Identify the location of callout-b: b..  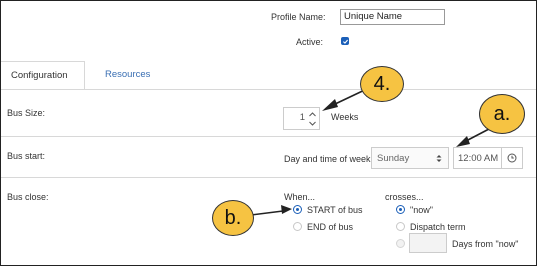
(233, 218).